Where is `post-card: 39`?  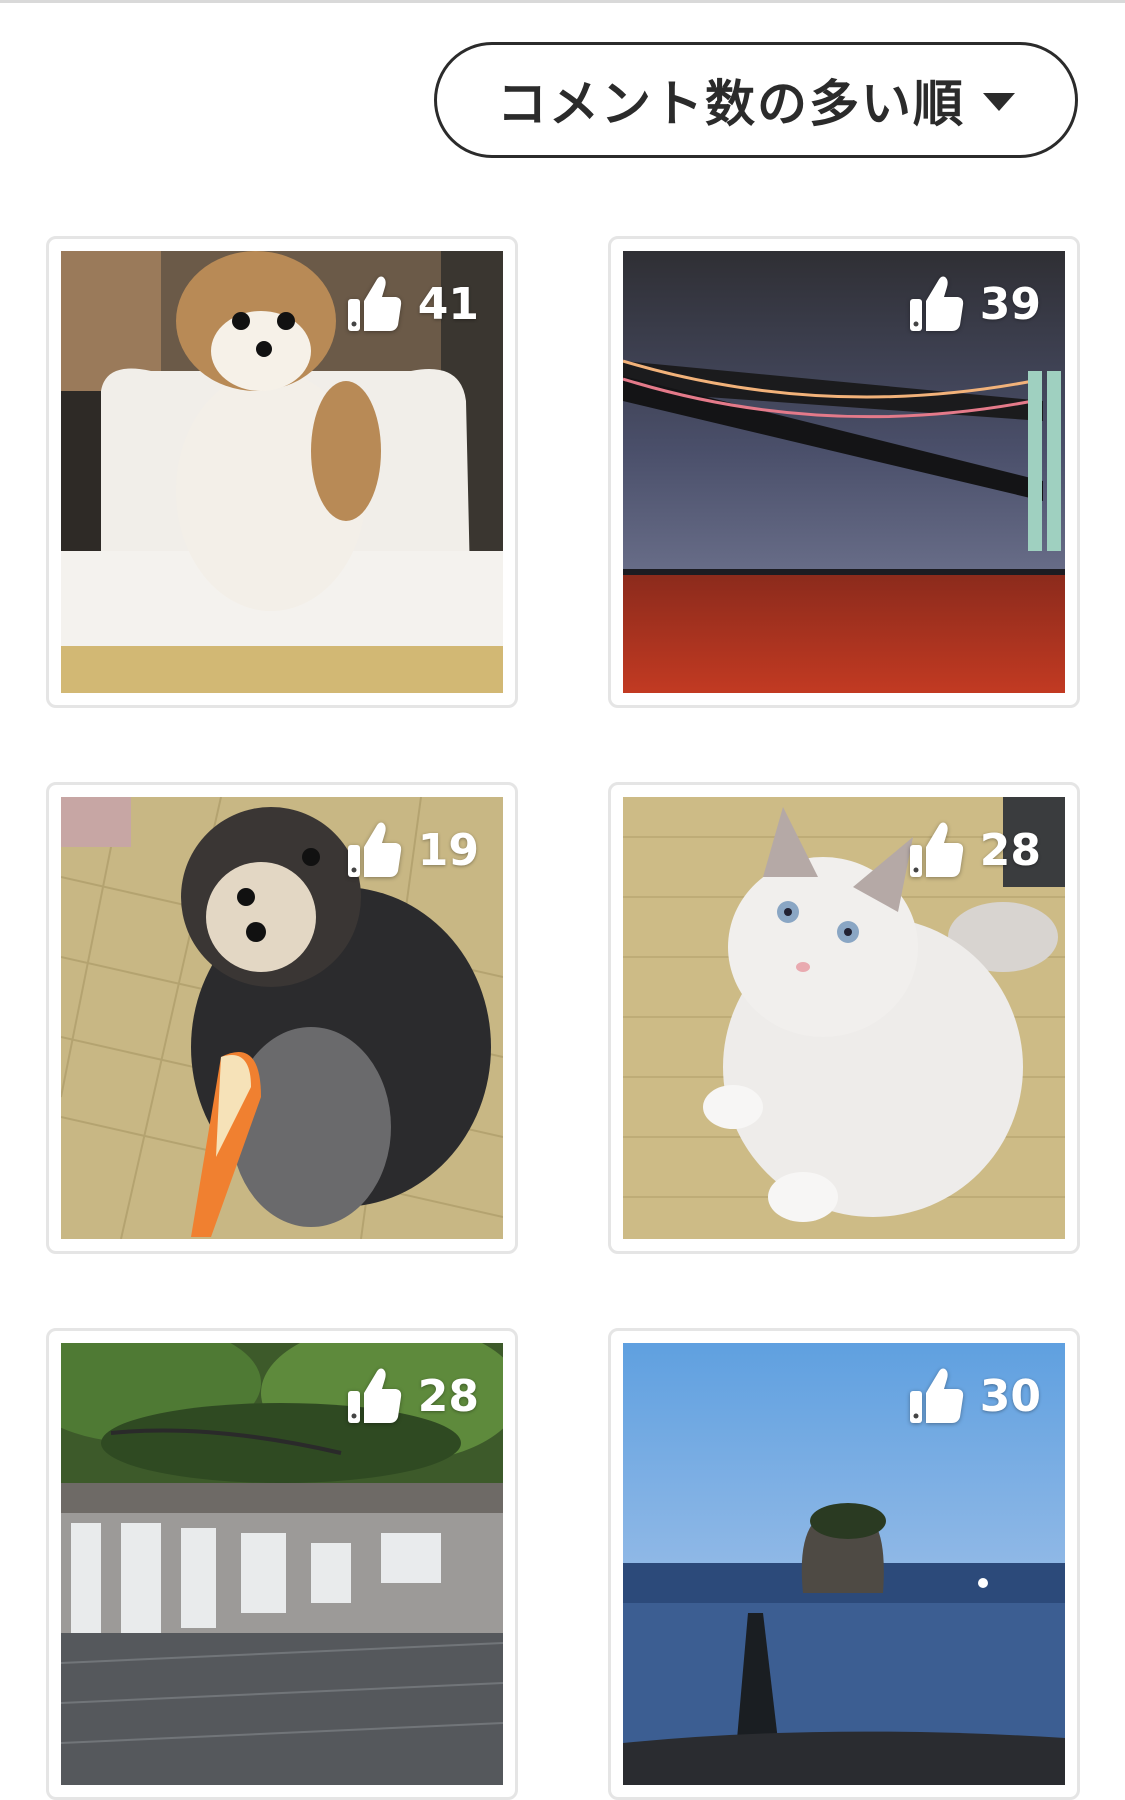
post-card: 39 is located at coordinates (844, 472).